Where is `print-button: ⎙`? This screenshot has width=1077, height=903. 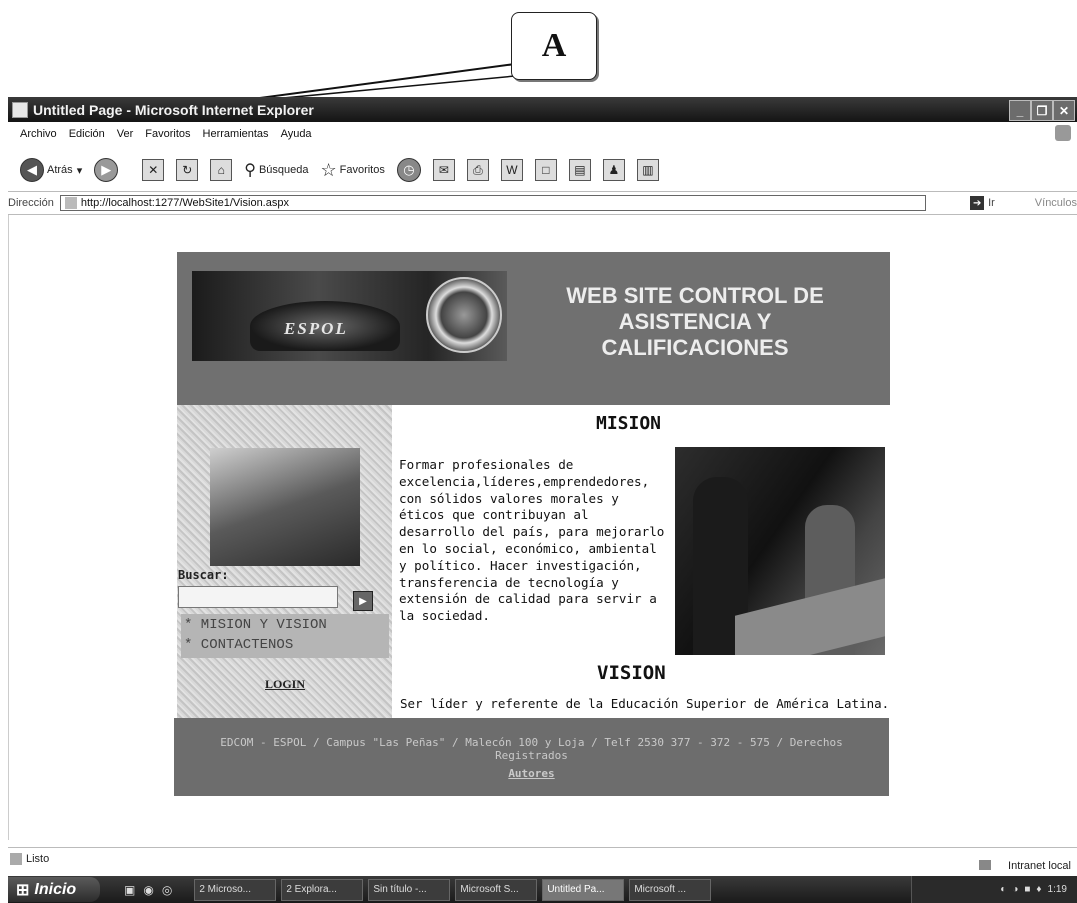 print-button: ⎙ is located at coordinates (477, 170).